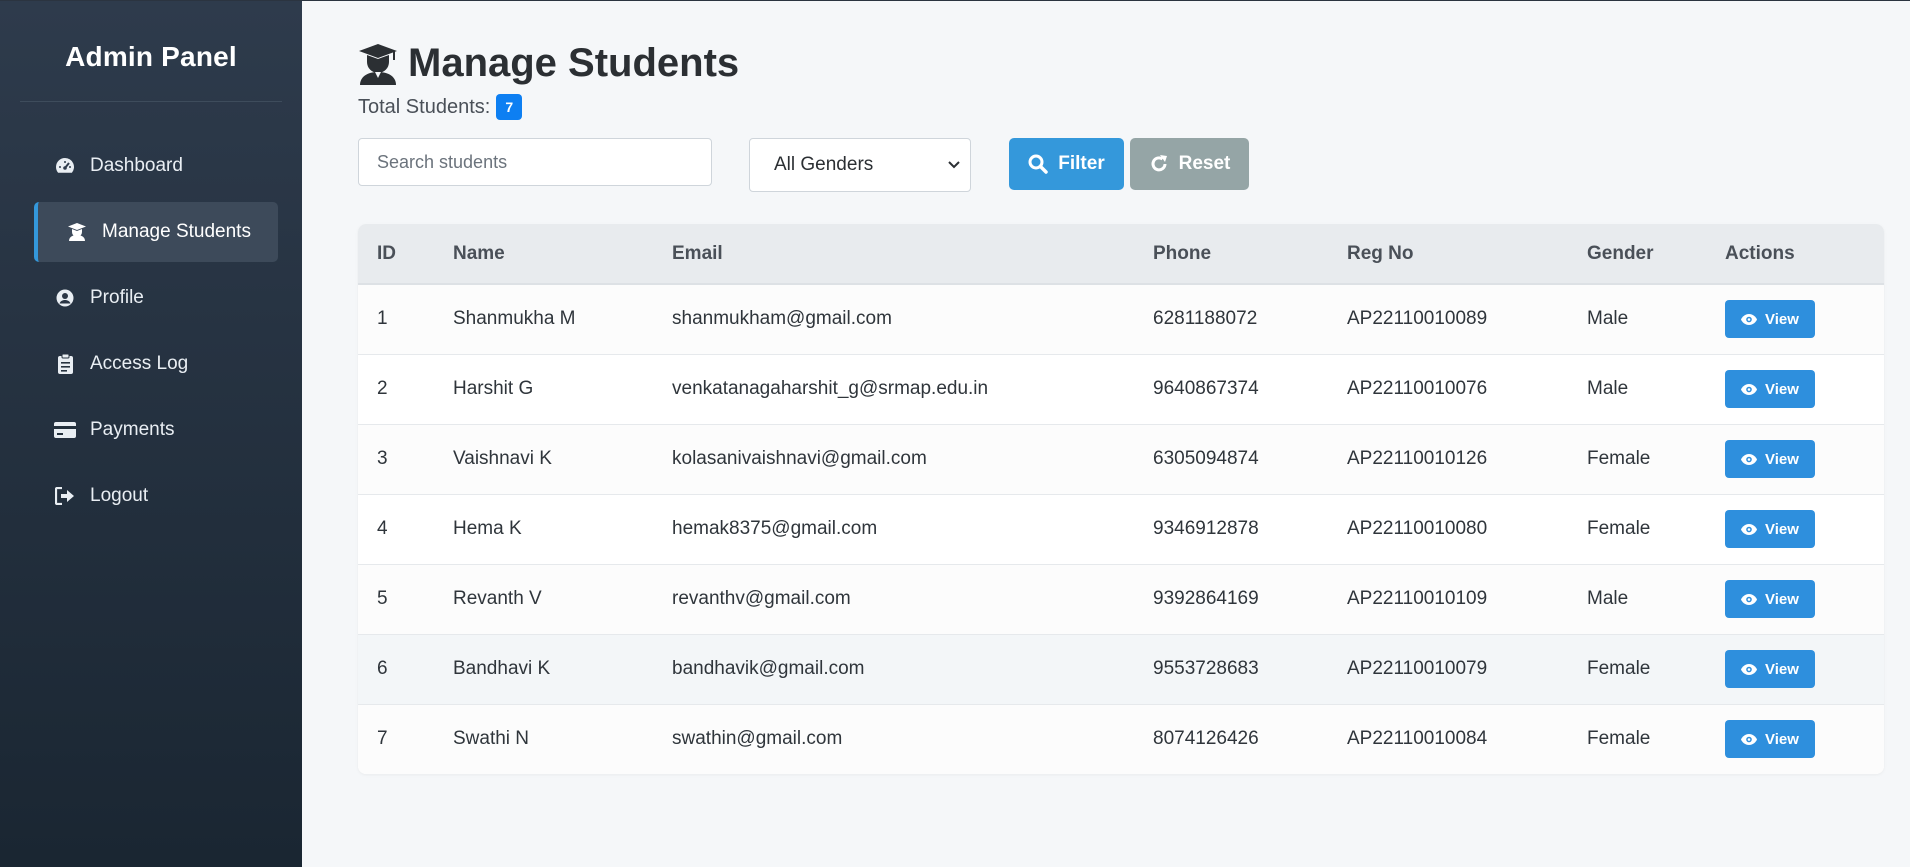 This screenshot has width=1910, height=867. I want to click on column-header-actions: Actions, so click(1795, 254).